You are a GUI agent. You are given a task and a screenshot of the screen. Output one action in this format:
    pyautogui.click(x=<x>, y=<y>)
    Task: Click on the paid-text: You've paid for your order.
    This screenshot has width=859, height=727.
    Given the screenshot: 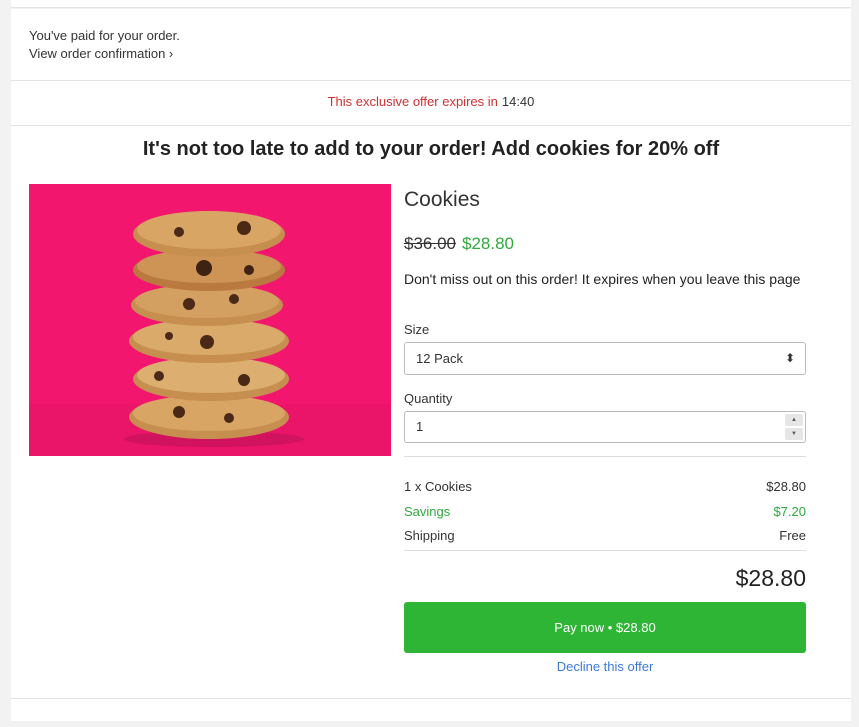 What is the action you would take?
    pyautogui.click(x=104, y=35)
    